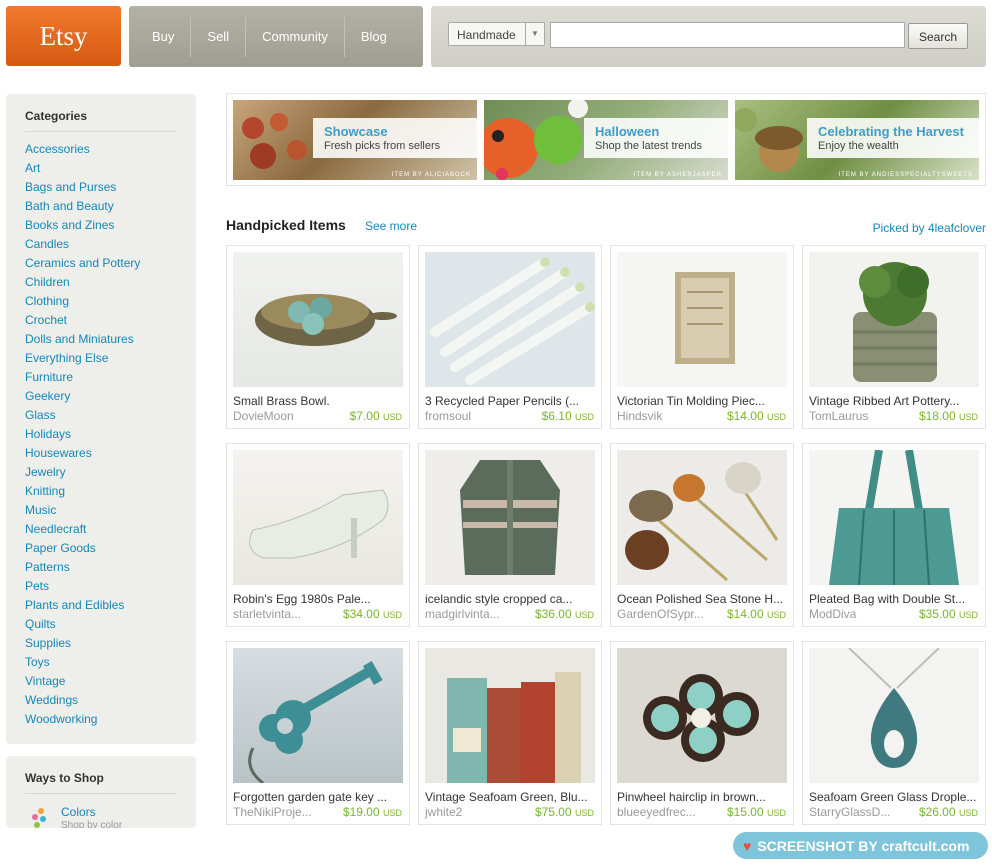 The height and width of the screenshot is (865, 992). What do you see at coordinates (82, 683) in the screenshot?
I see `category-link: Vintage` at bounding box center [82, 683].